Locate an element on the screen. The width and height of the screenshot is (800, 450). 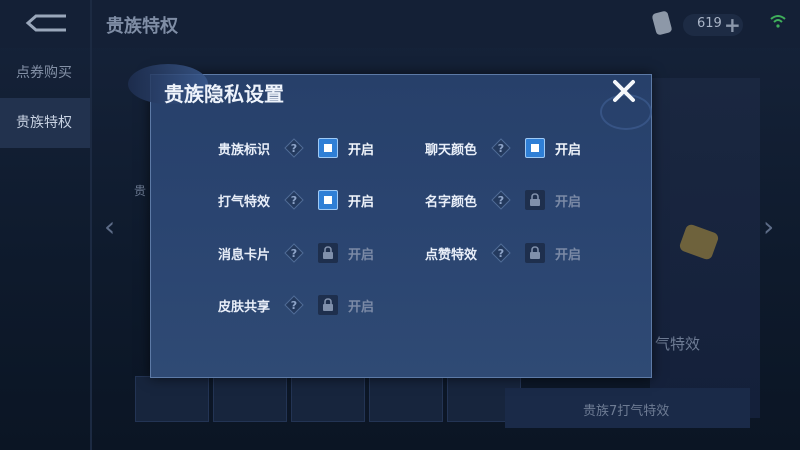
close-button is located at coordinates (624, 91).